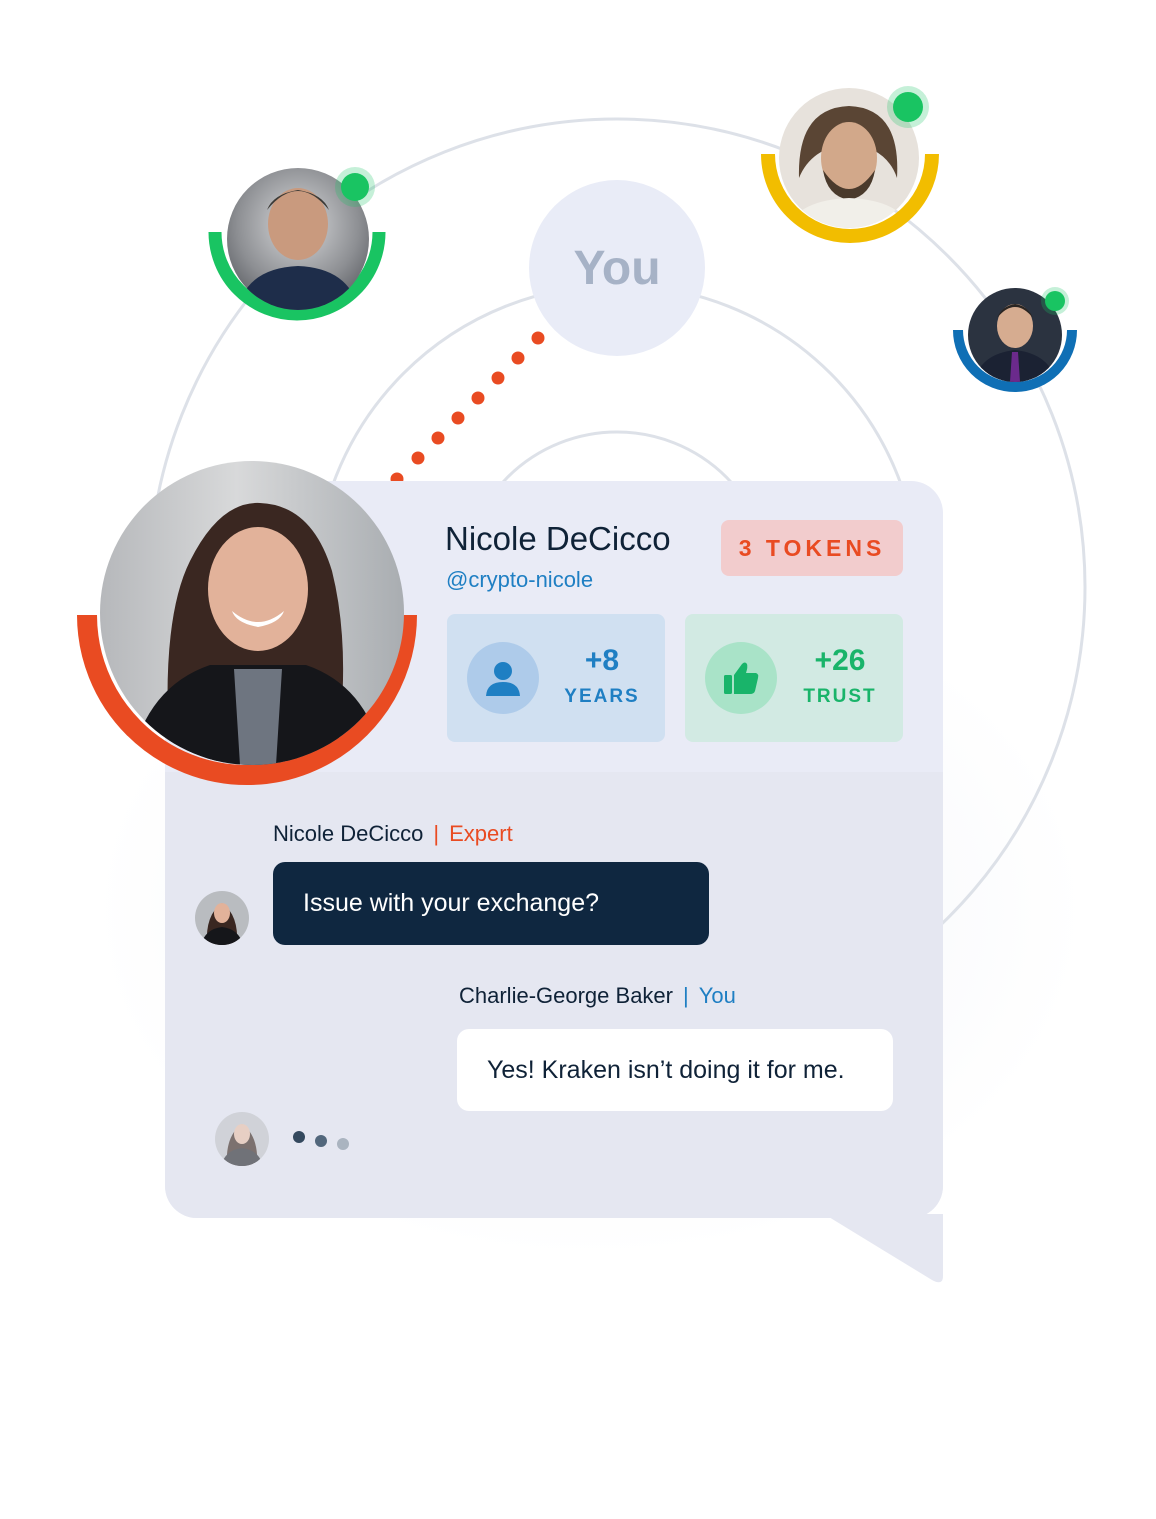 Image resolution: width=1156 pixels, height=1519 pixels. Describe the element at coordinates (481, 833) in the screenshot. I see `sender-role: Expert` at that location.